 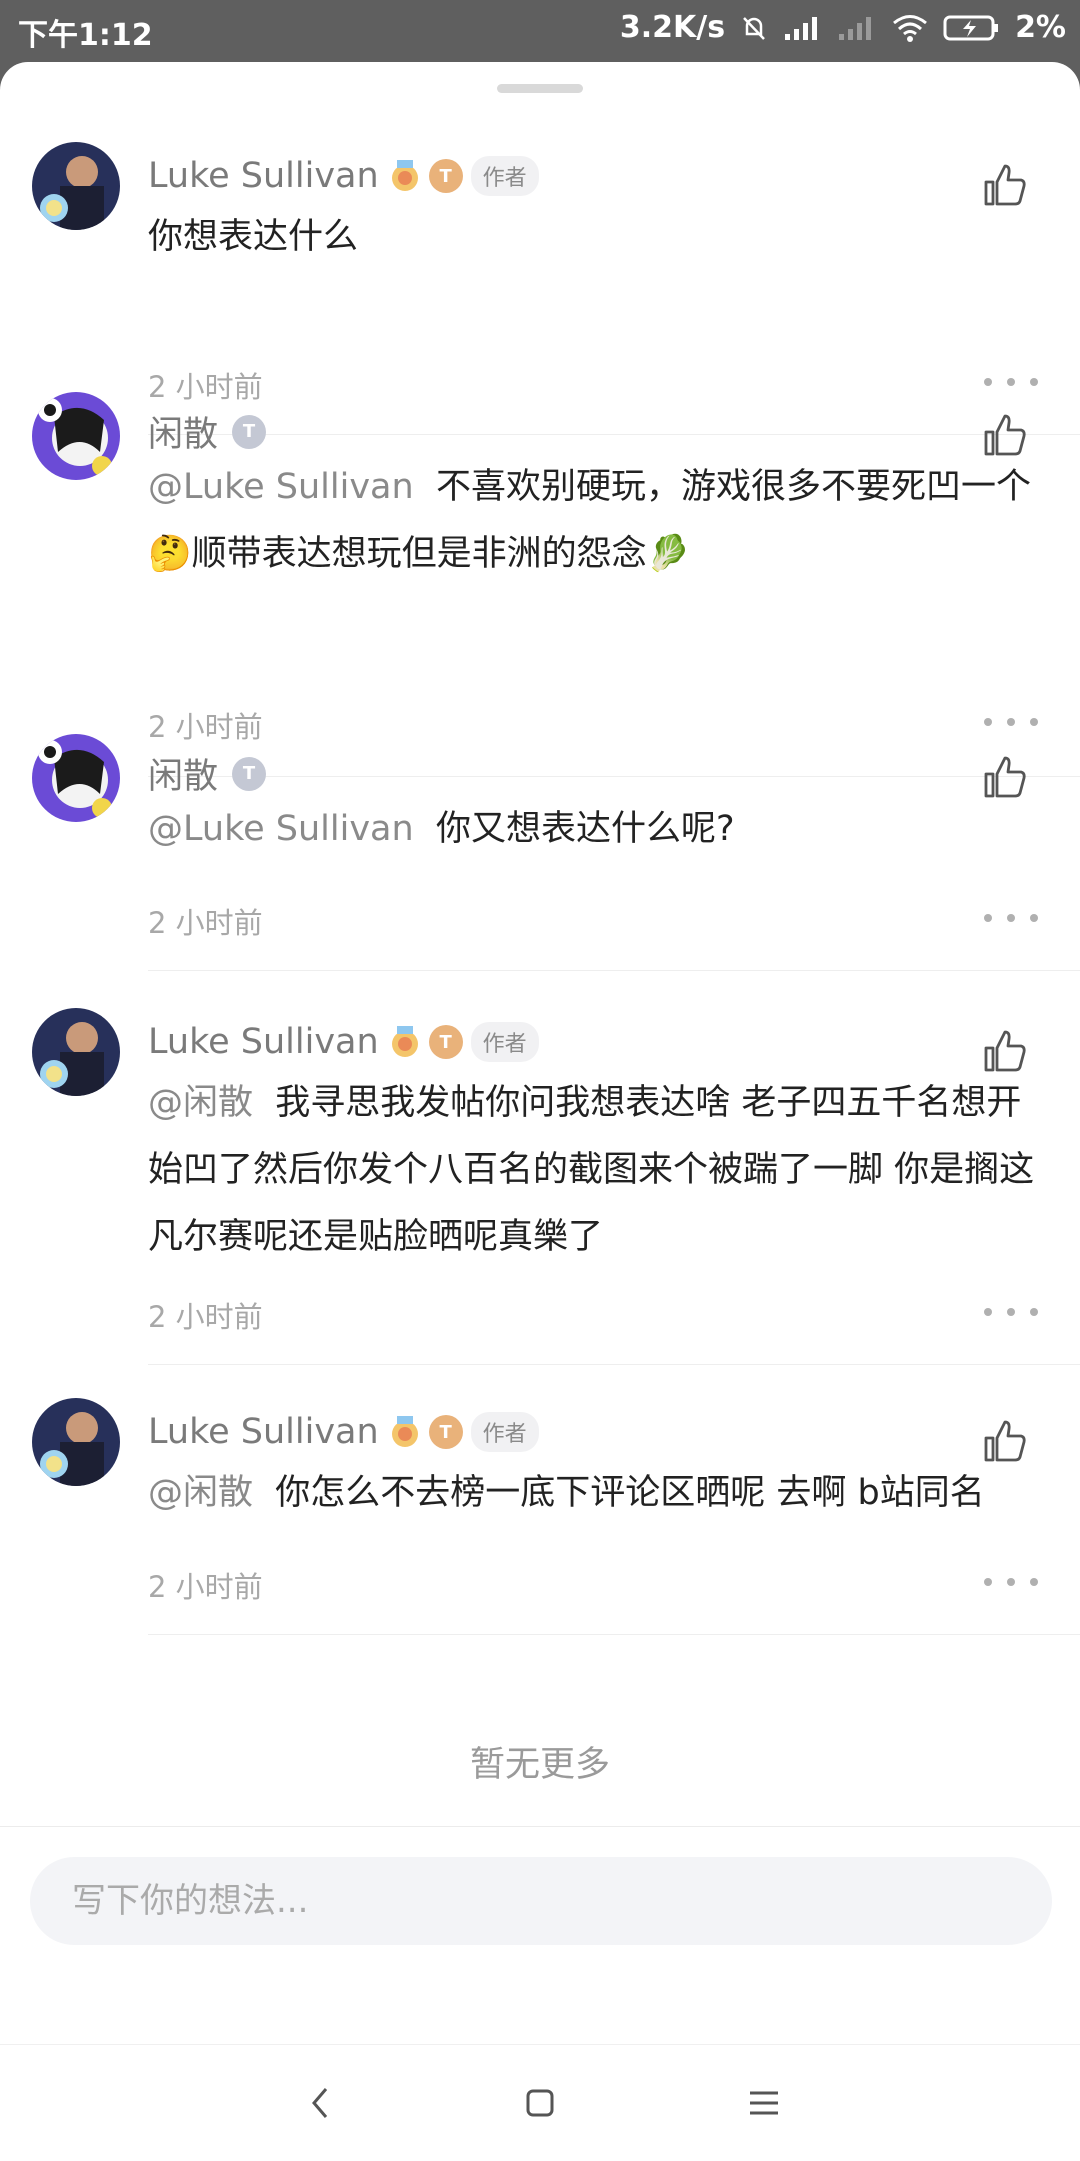 I want to click on network-speed: 3.2K/s, so click(x=672, y=27).